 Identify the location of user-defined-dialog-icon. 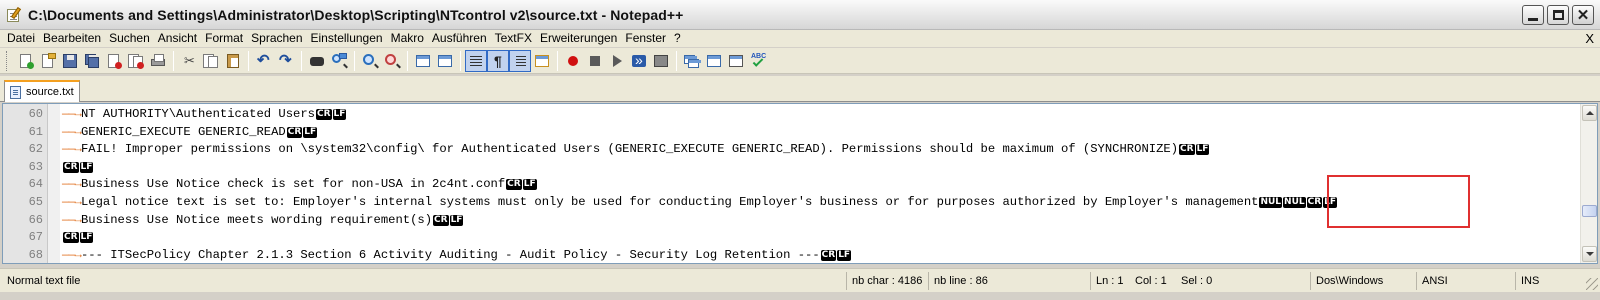
(542, 61).